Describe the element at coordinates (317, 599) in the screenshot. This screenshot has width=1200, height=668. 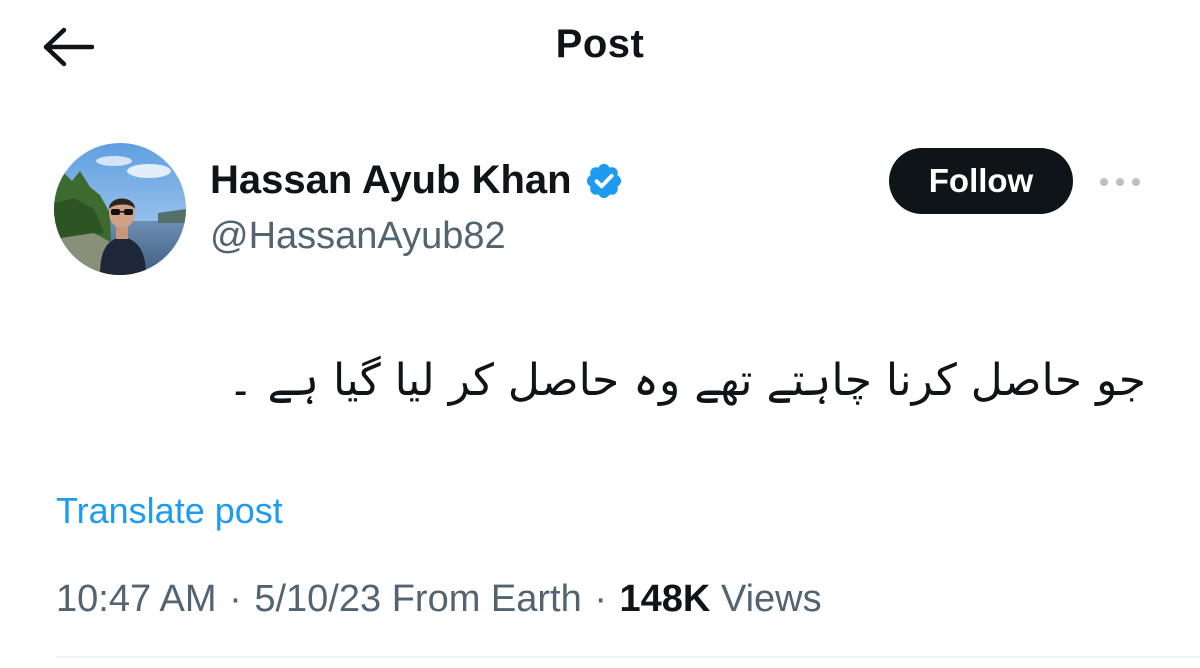
I see `post-date: 5/10/23` at that location.